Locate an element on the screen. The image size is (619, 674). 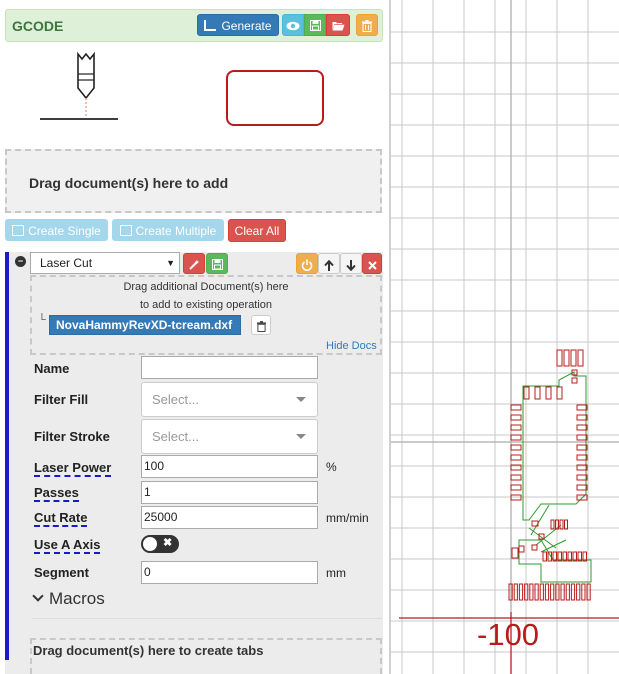
clear-gcode-button is located at coordinates (367, 25).